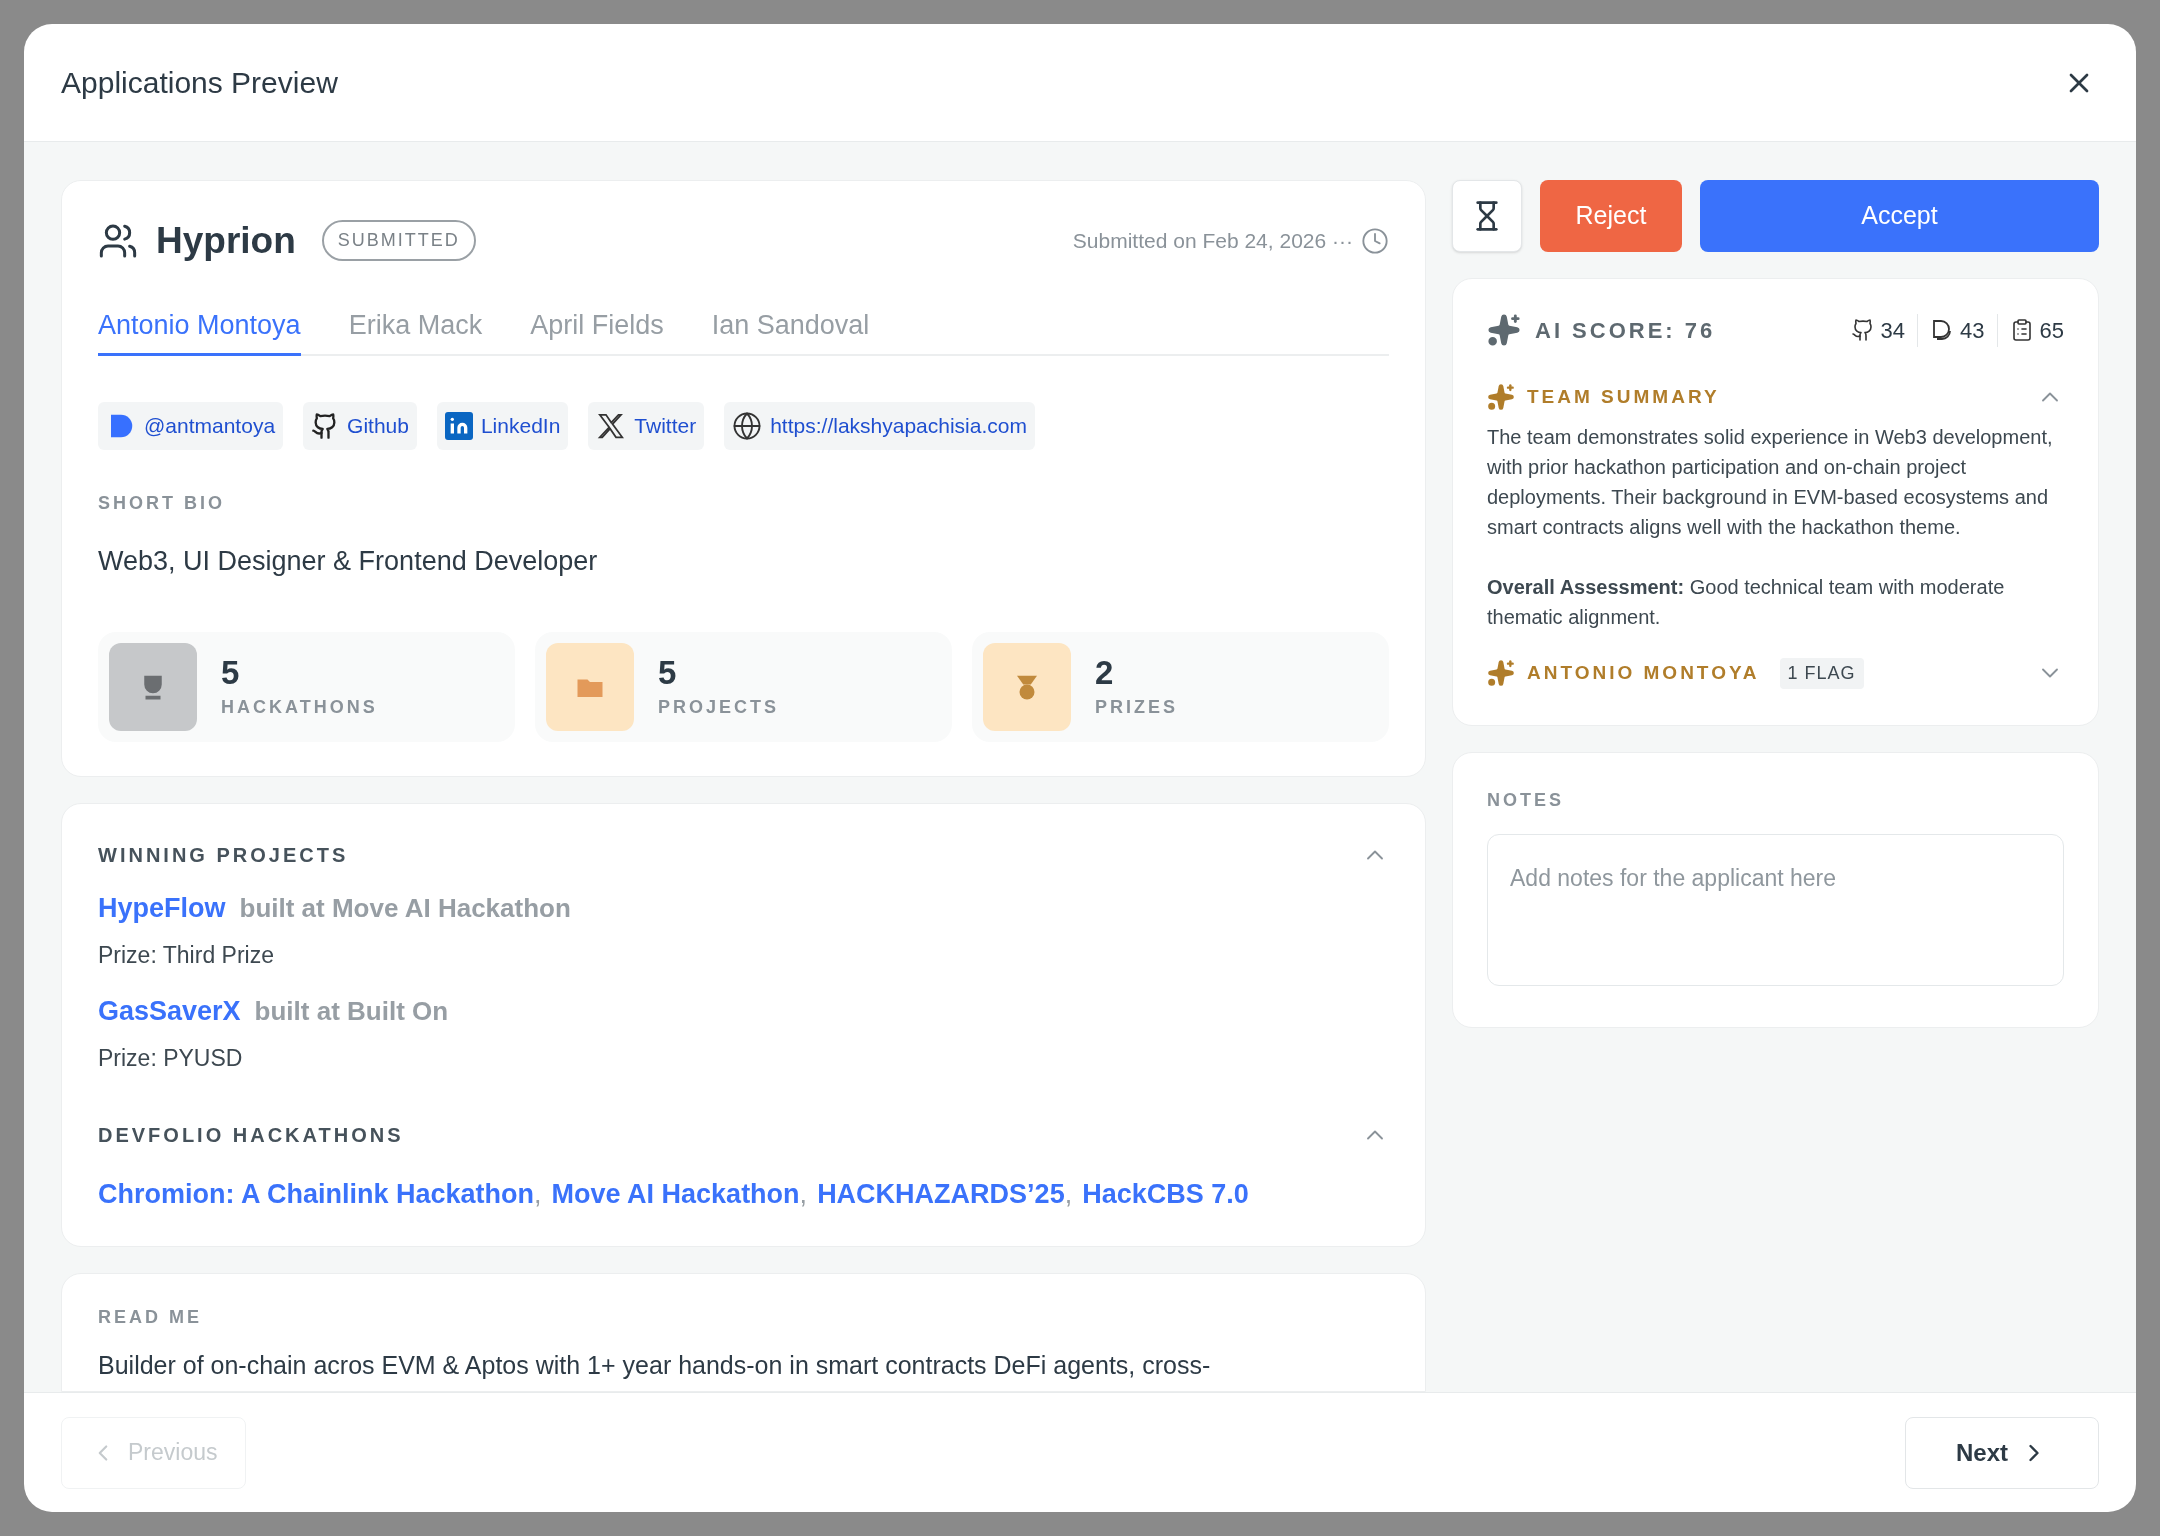 The width and height of the screenshot is (2160, 1536). Describe the element at coordinates (646, 426) in the screenshot. I see `profile-link: Twitter` at that location.